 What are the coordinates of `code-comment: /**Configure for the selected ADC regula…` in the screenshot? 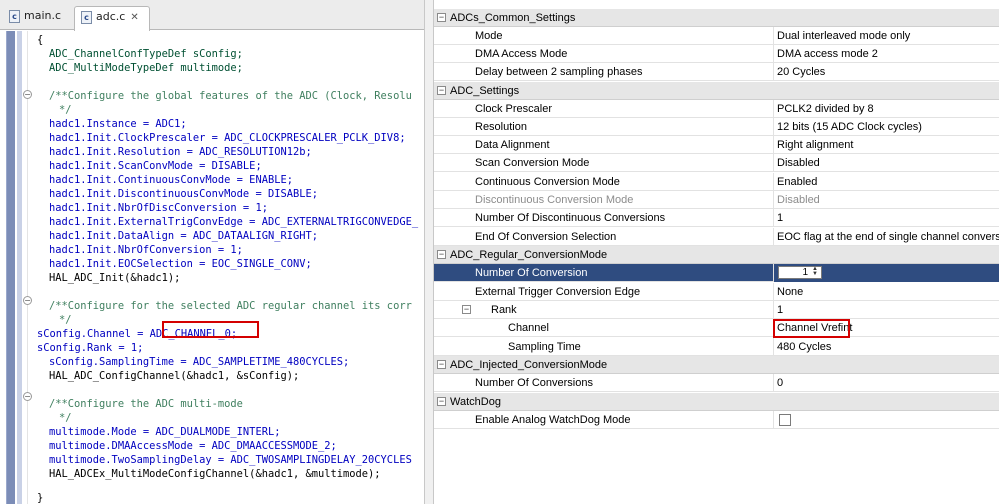 It's located at (230, 306).